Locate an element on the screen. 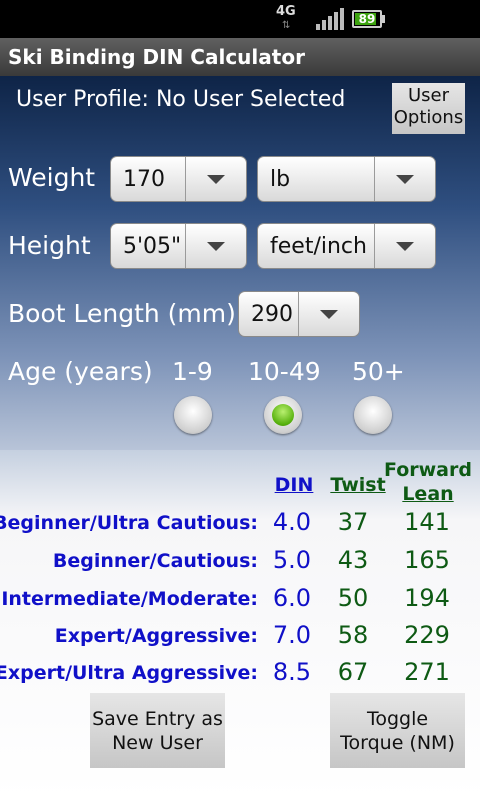  twist-value: 67 is located at coordinates (353, 672).